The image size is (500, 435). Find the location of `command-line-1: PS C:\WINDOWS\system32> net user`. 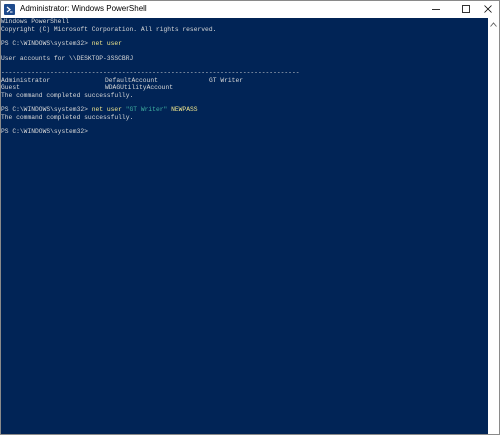

command-line-1: PS C:\WINDOWS\system32> net user is located at coordinates (244, 44).